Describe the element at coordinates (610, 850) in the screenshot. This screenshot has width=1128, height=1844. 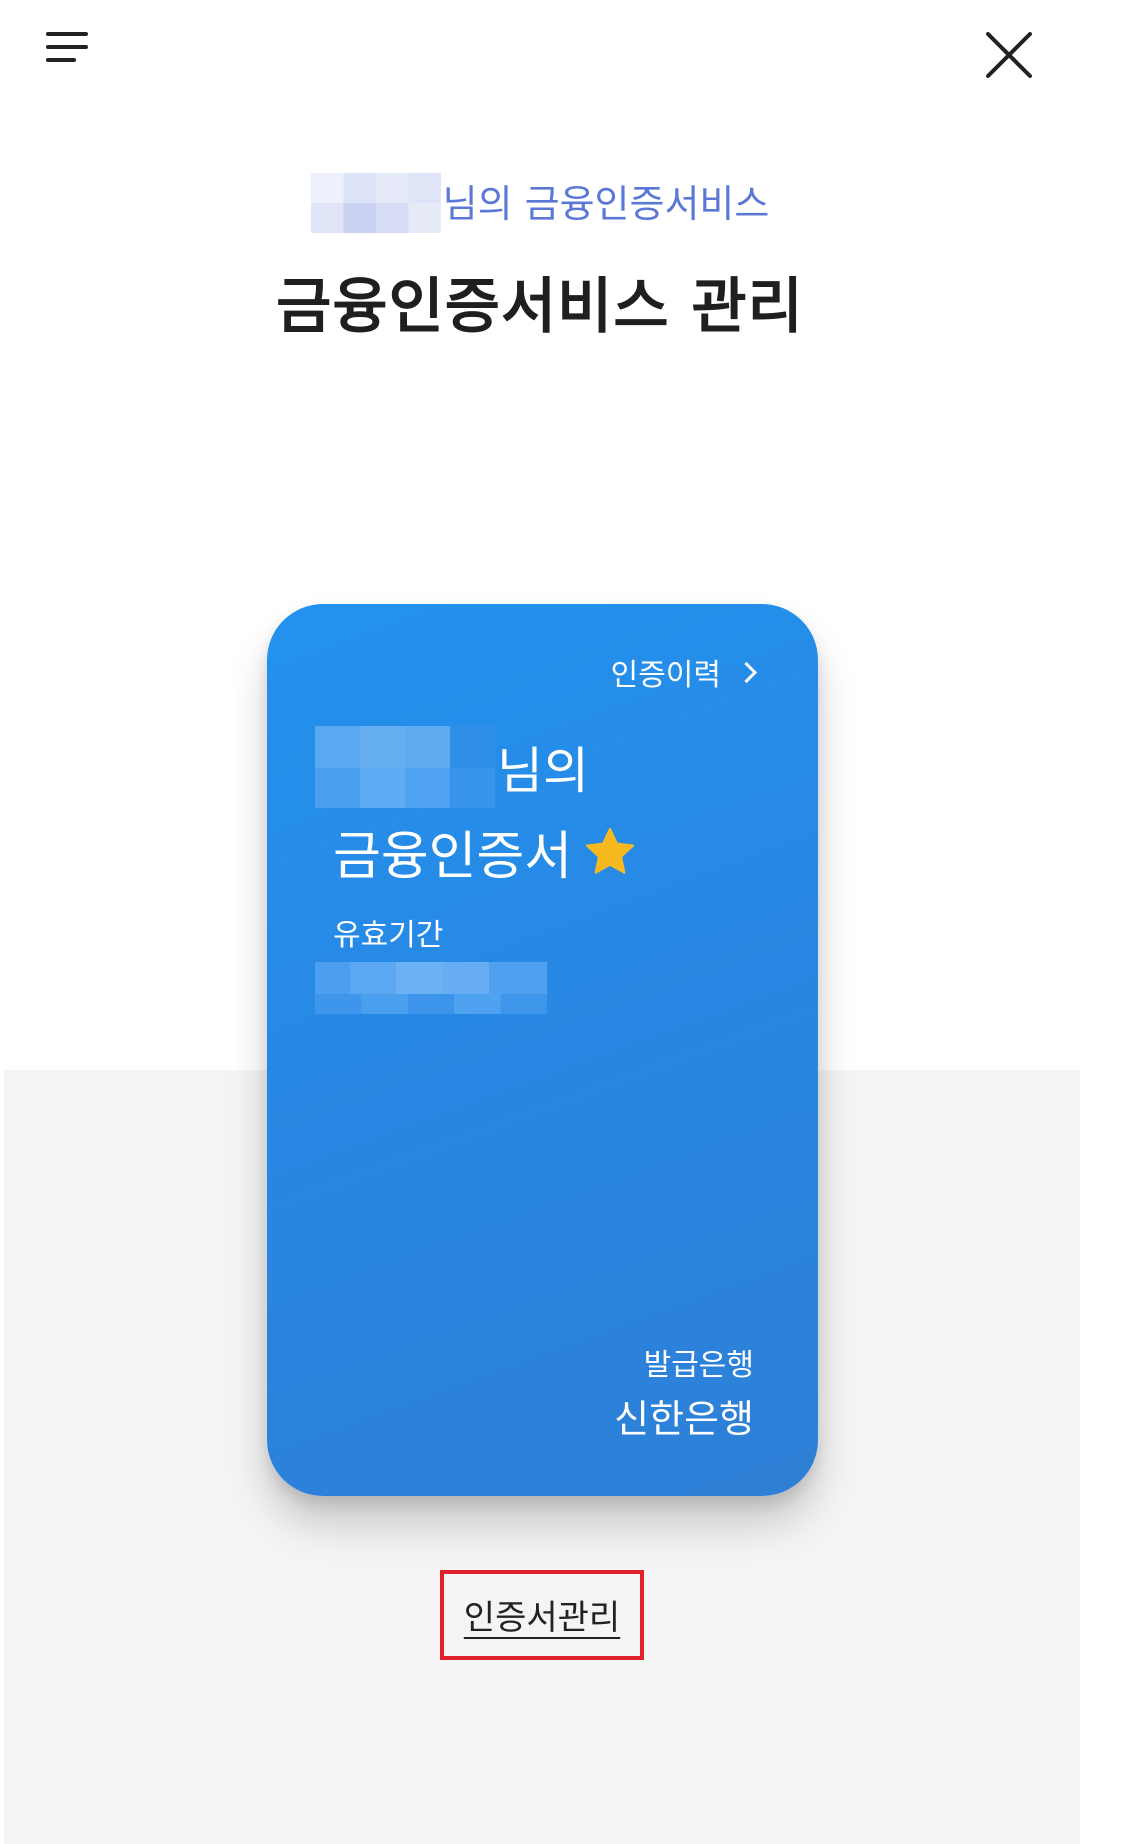
I see `star-icon` at that location.